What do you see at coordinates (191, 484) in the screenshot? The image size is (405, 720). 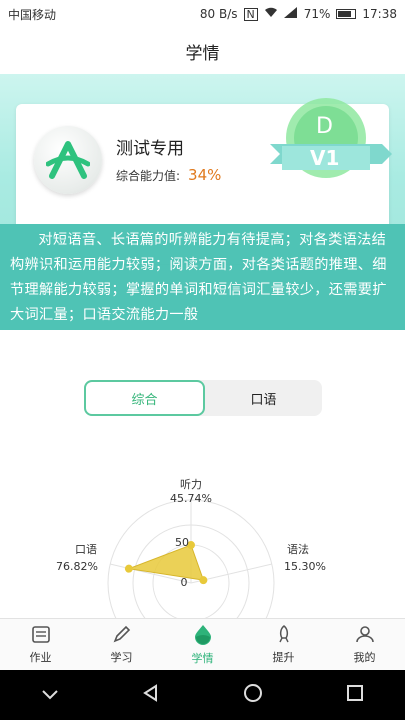 I see `axis-label-listening: 听力` at bounding box center [191, 484].